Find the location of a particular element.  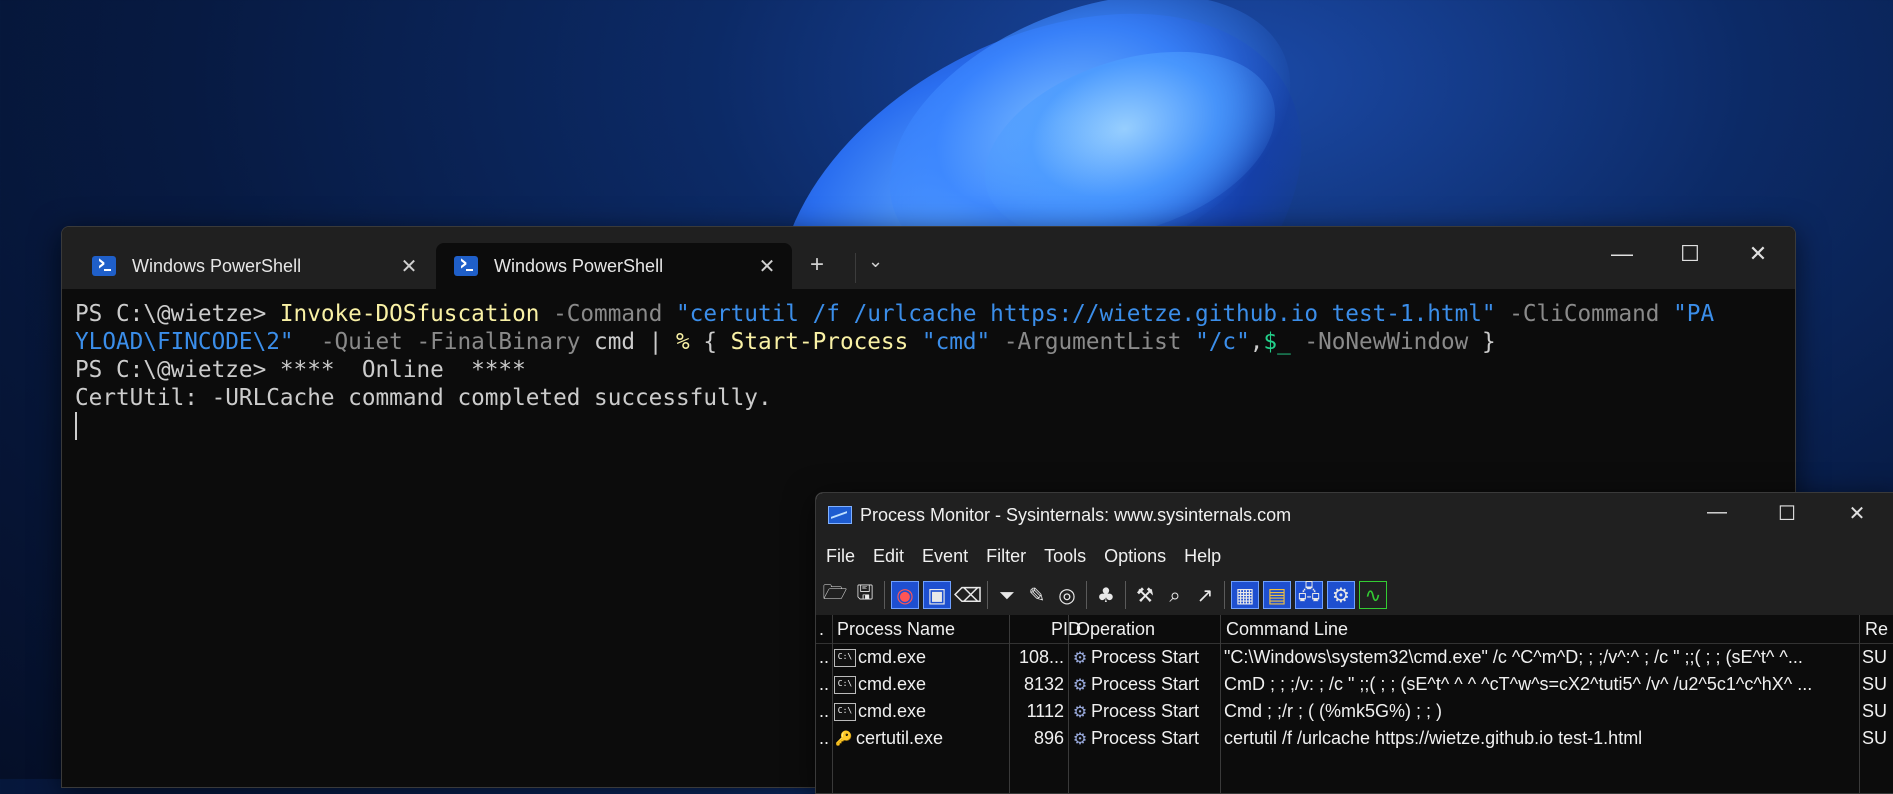

parameter: -Quiet -FinalBinary is located at coordinates (444, 342).